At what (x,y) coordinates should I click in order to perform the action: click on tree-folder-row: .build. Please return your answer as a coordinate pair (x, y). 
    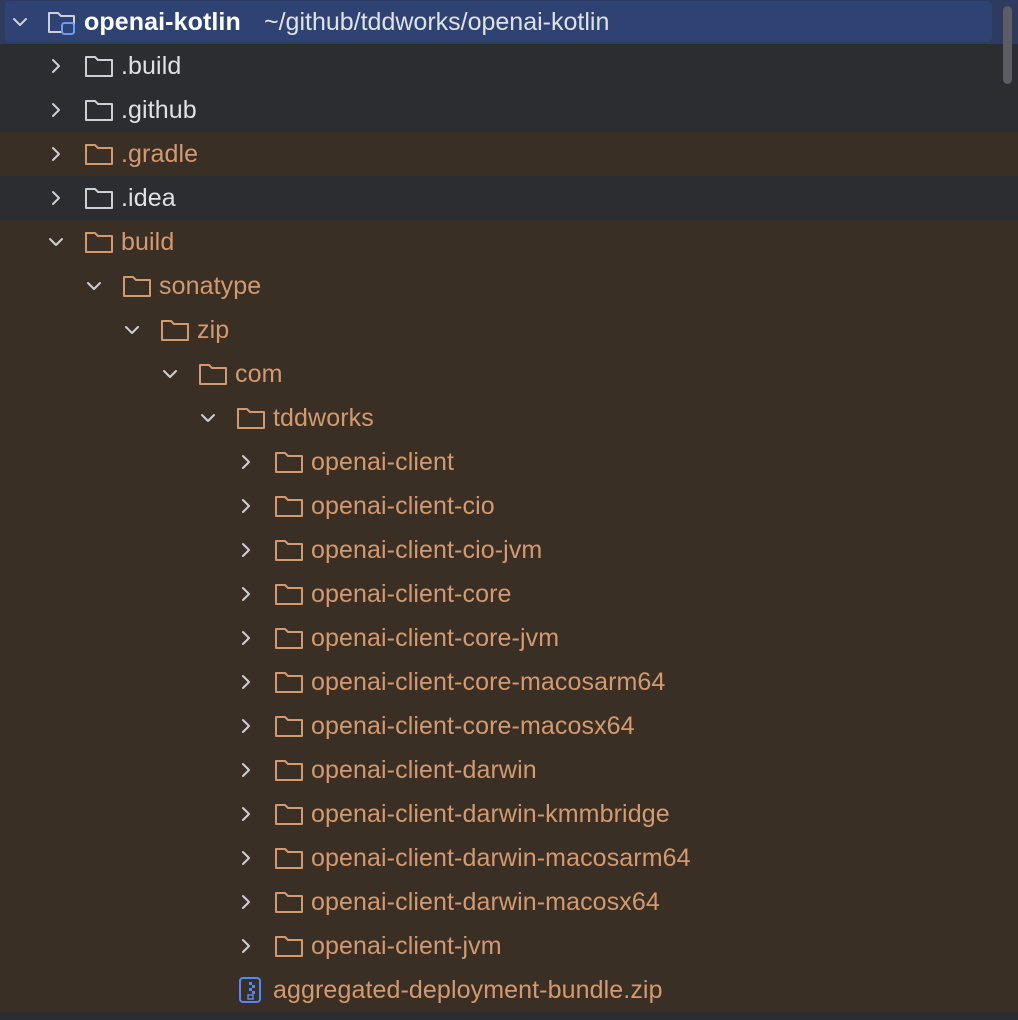
    Looking at the image, I should click on (509, 66).